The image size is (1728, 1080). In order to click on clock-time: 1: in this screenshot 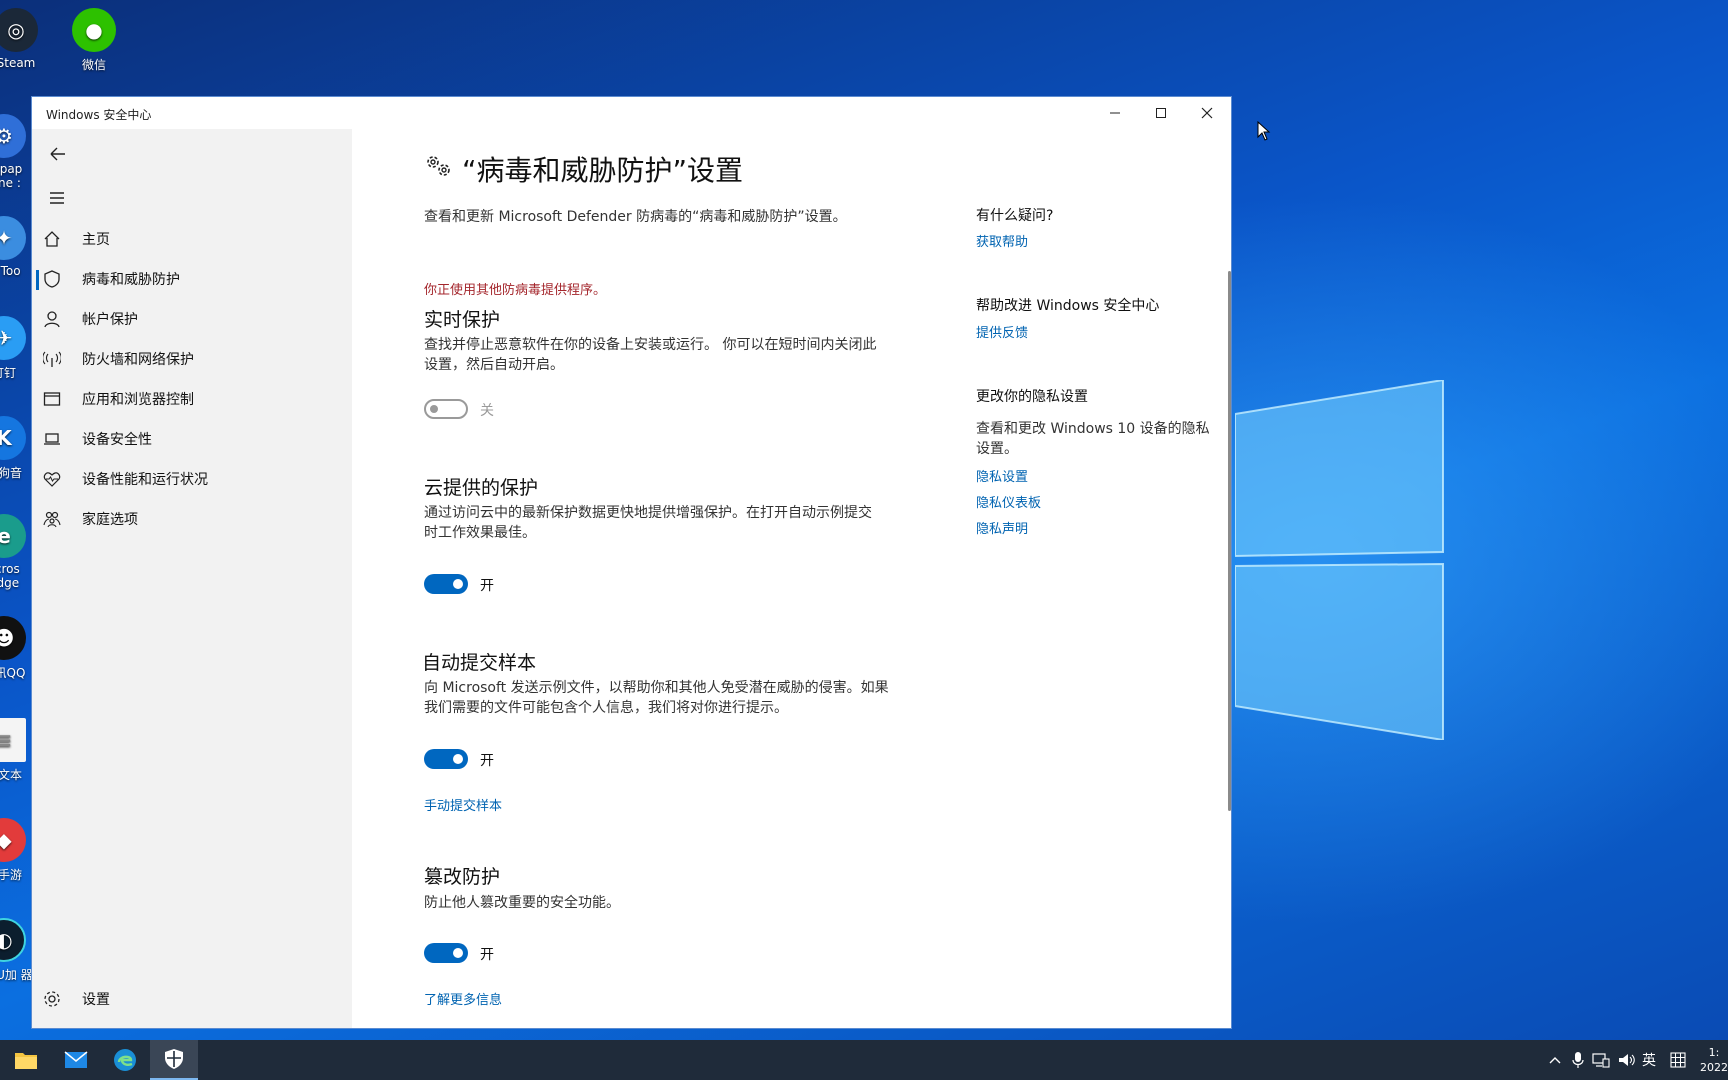, I will do `click(1714, 1052)`.